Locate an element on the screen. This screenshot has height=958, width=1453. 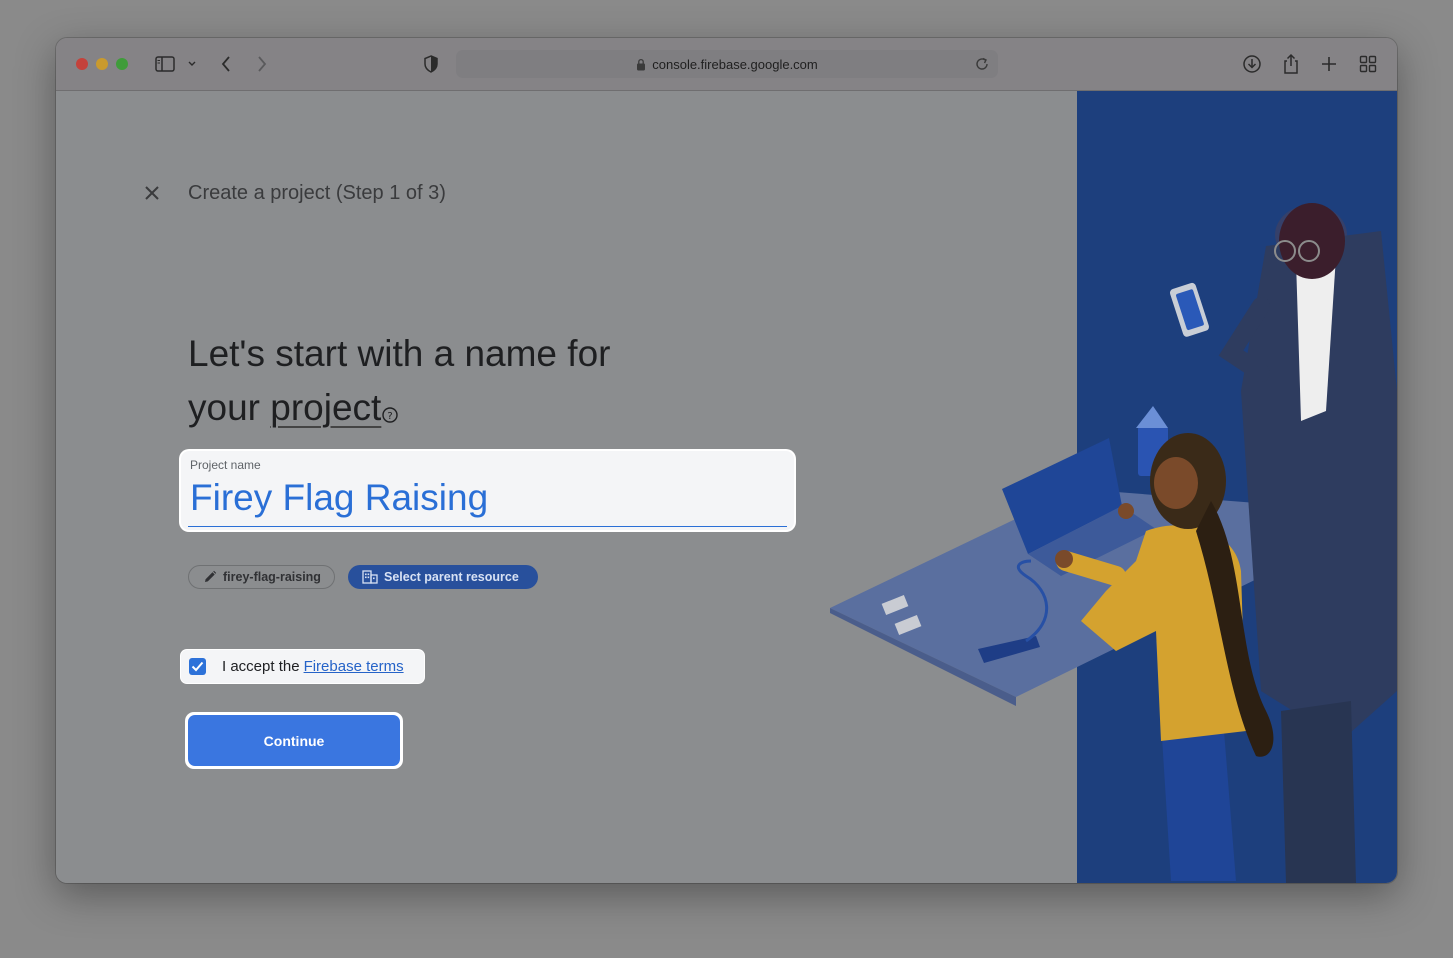
project-name-field: Project name Firey Flag Raising is located at coordinates (487, 490).